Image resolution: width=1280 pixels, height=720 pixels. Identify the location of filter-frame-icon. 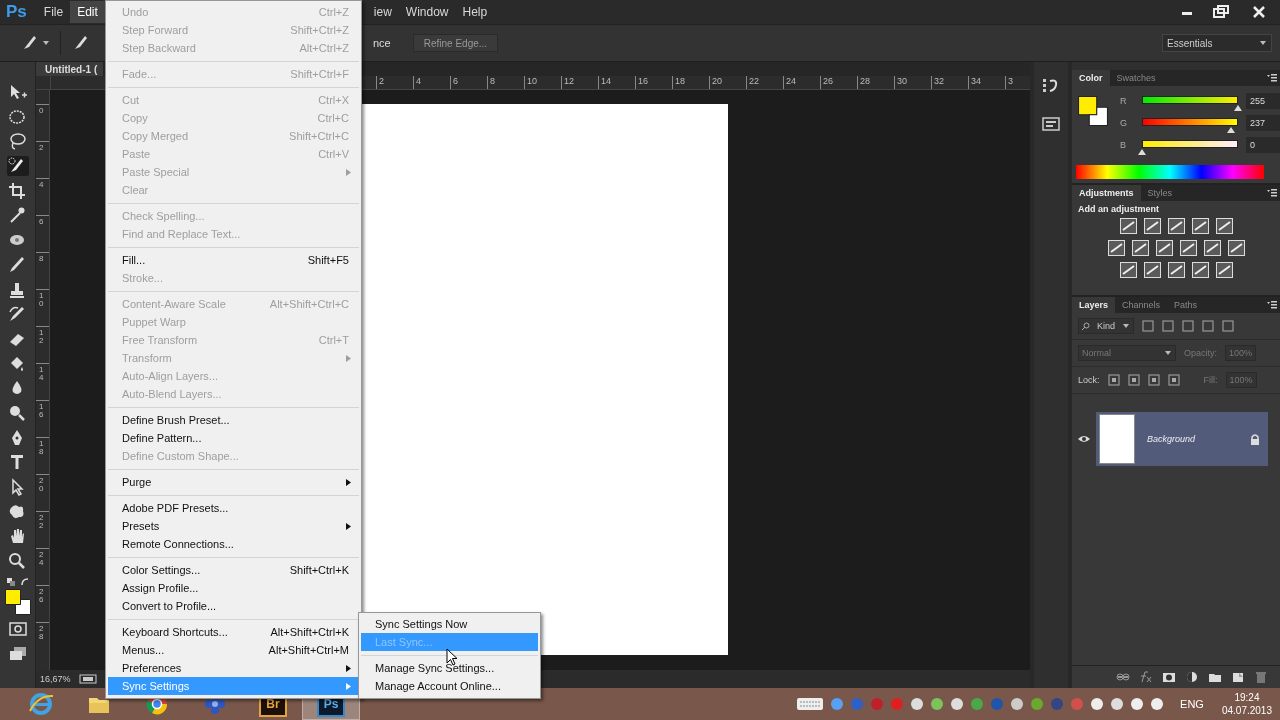
(1208, 326).